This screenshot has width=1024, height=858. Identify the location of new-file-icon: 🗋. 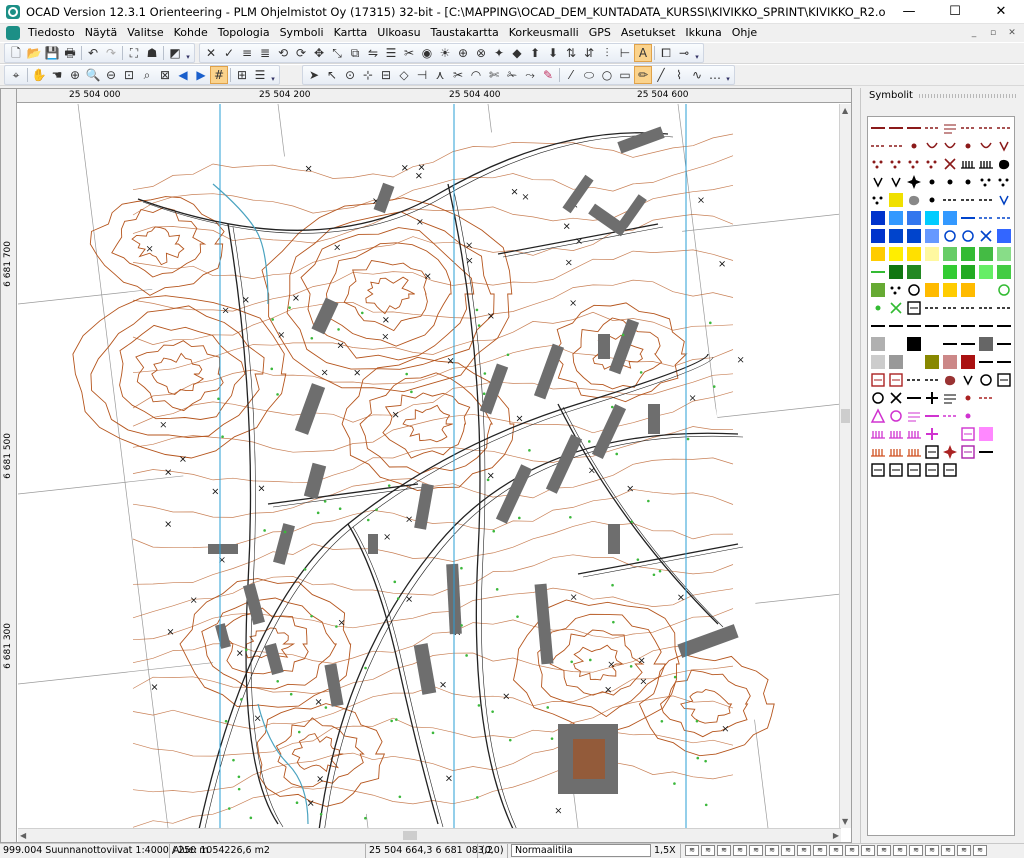
(16, 53).